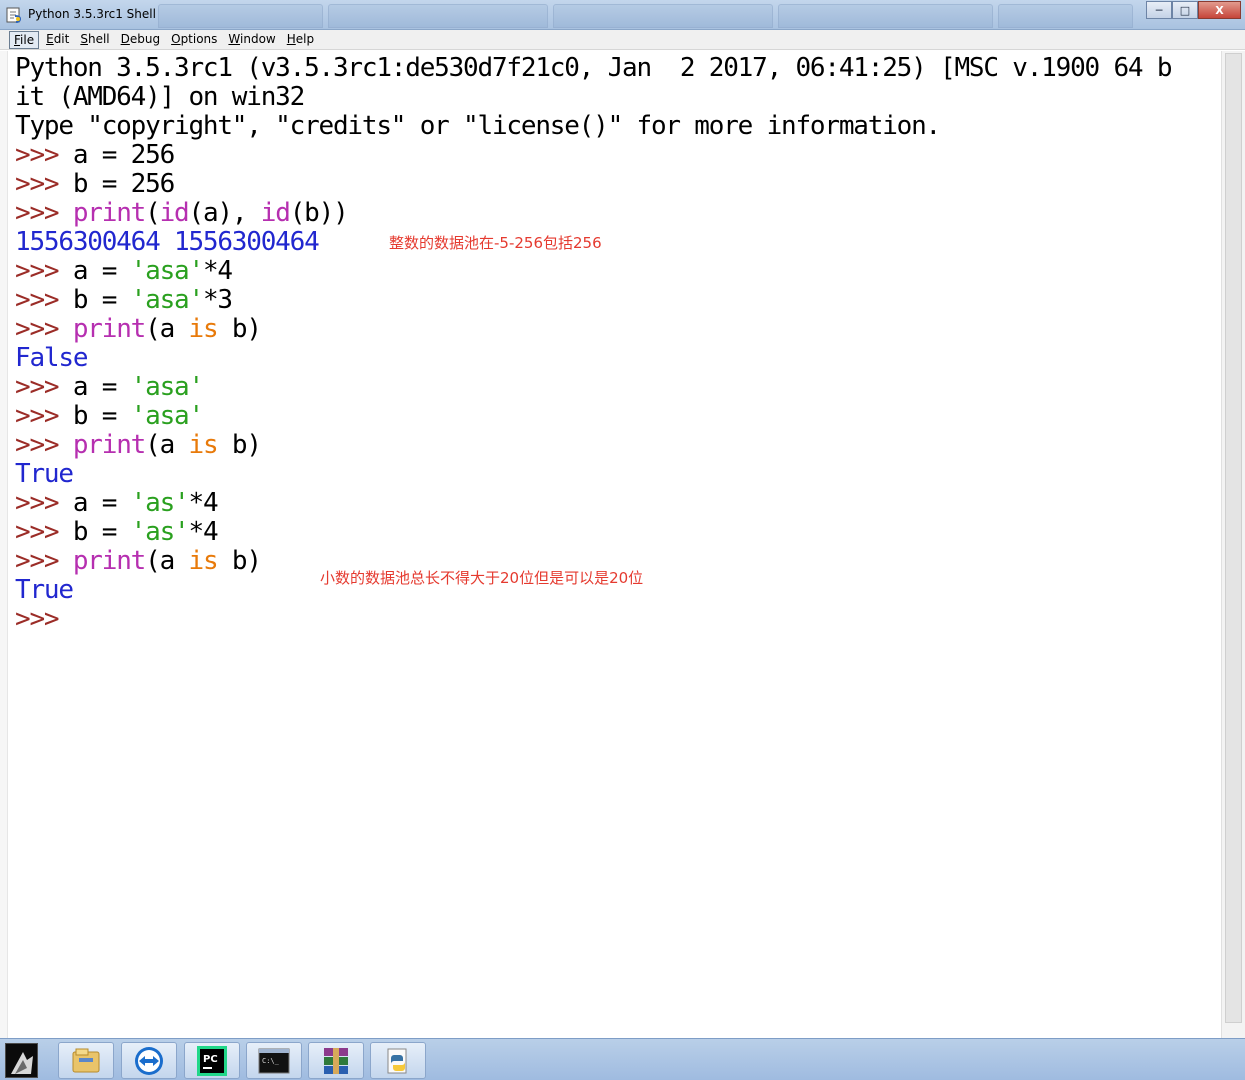 The height and width of the screenshot is (1080, 1245). Describe the element at coordinates (1185, 1066) in the screenshot. I see `system-tray` at that location.